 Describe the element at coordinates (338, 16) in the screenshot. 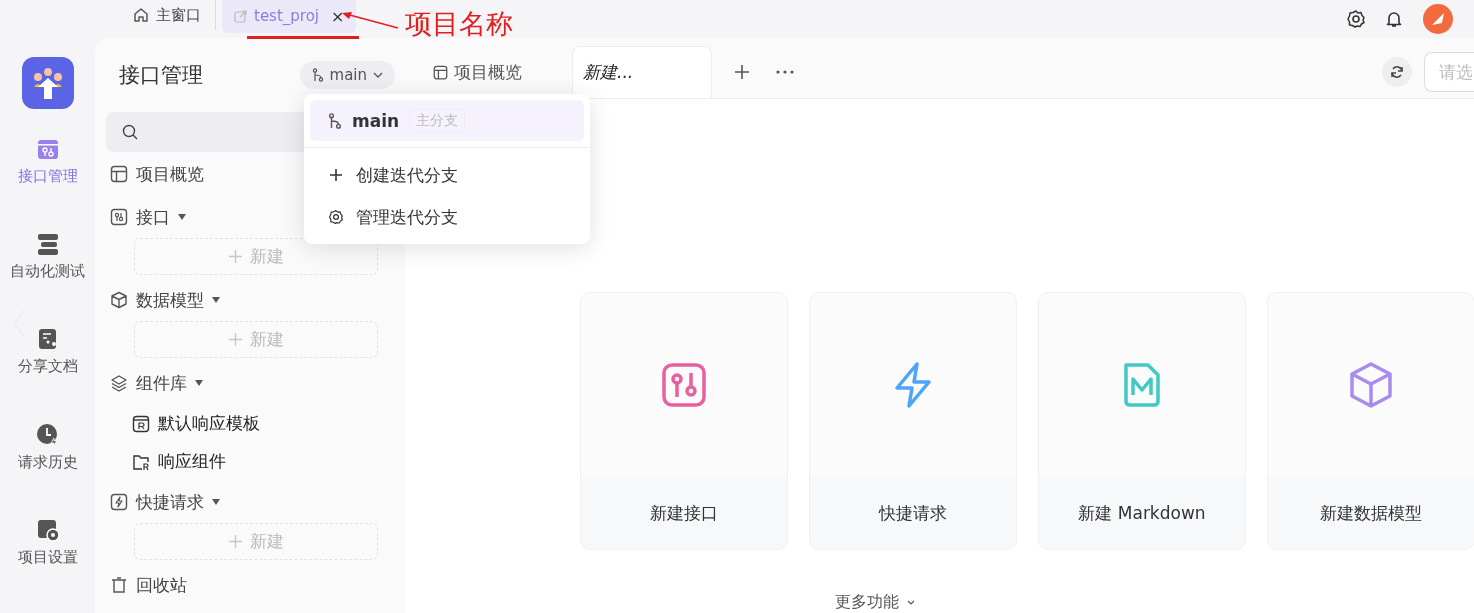

I see `close-icon: ×` at that location.